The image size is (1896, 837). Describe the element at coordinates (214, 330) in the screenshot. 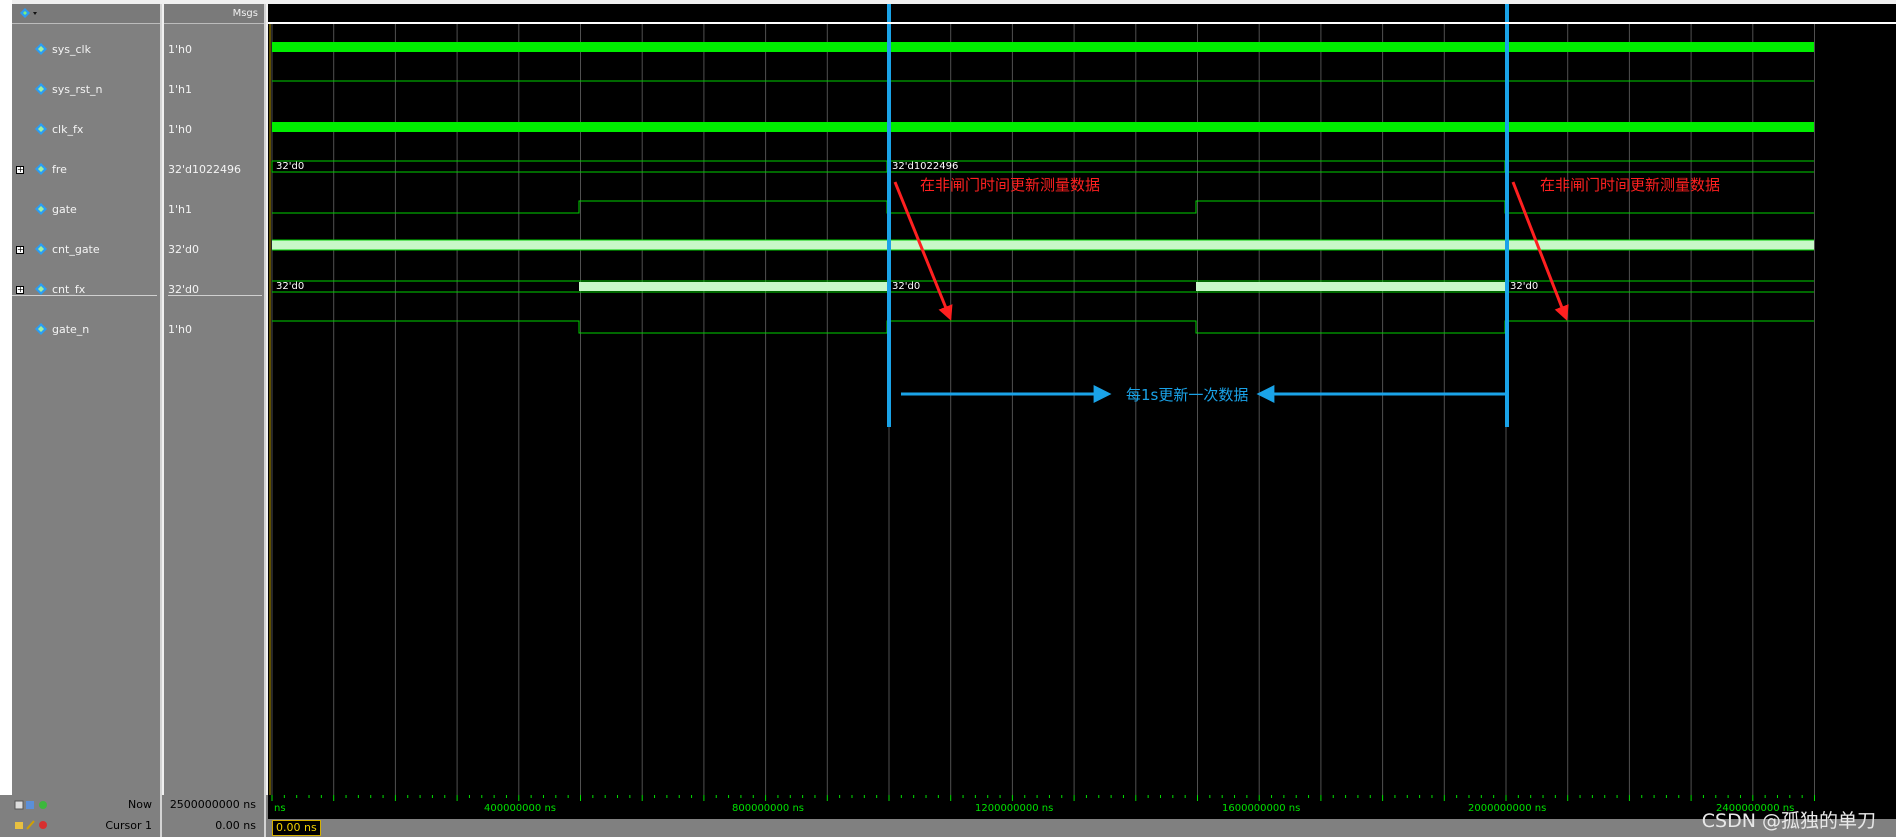

I see `value-row-gate-n: 1'h0` at that location.